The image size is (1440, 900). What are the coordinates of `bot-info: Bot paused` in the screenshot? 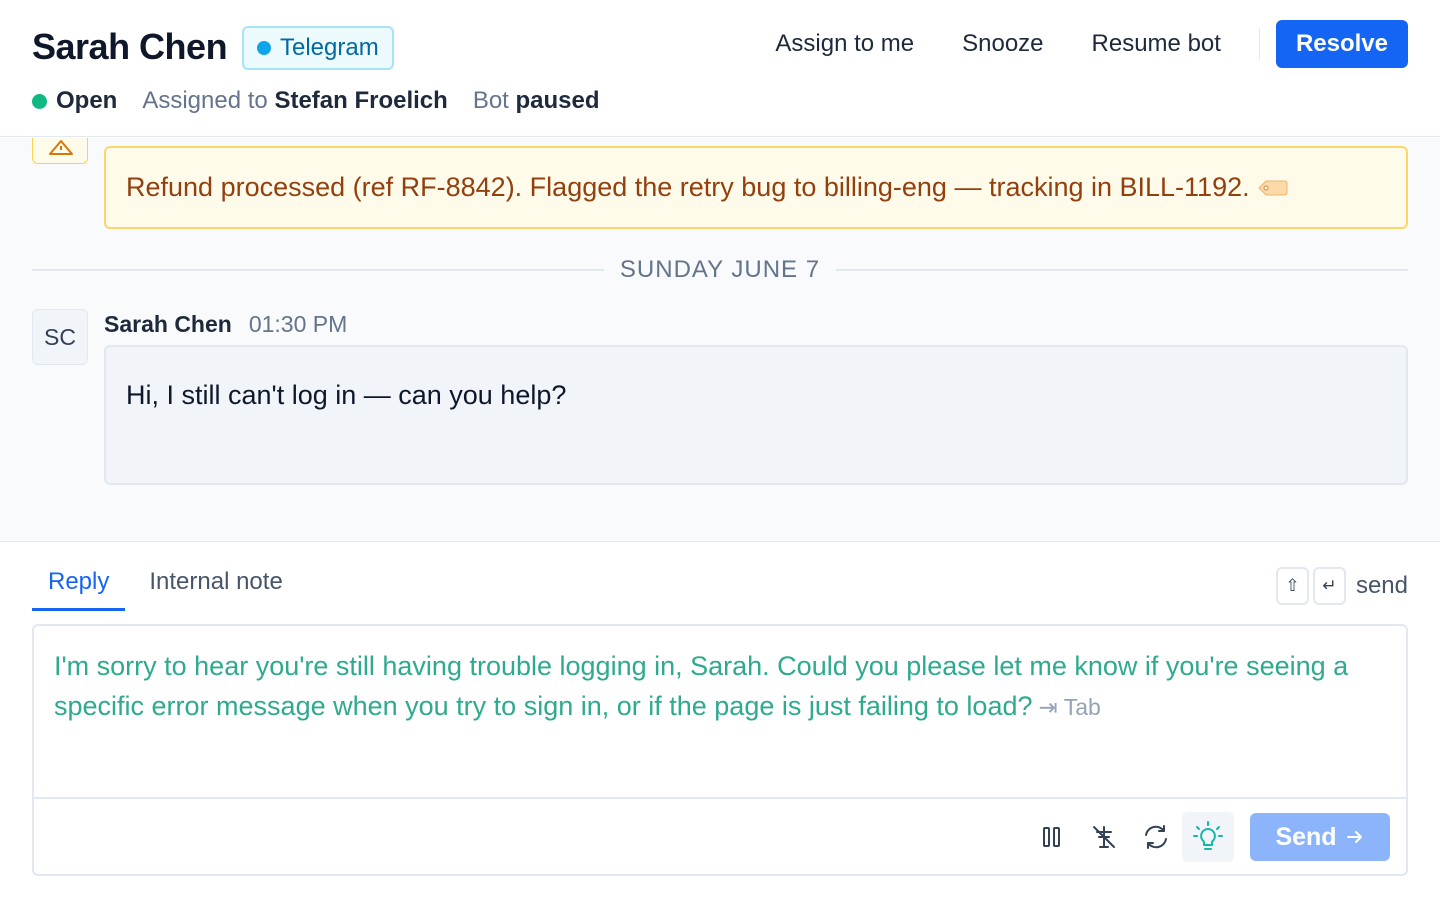 It's located at (536, 101).